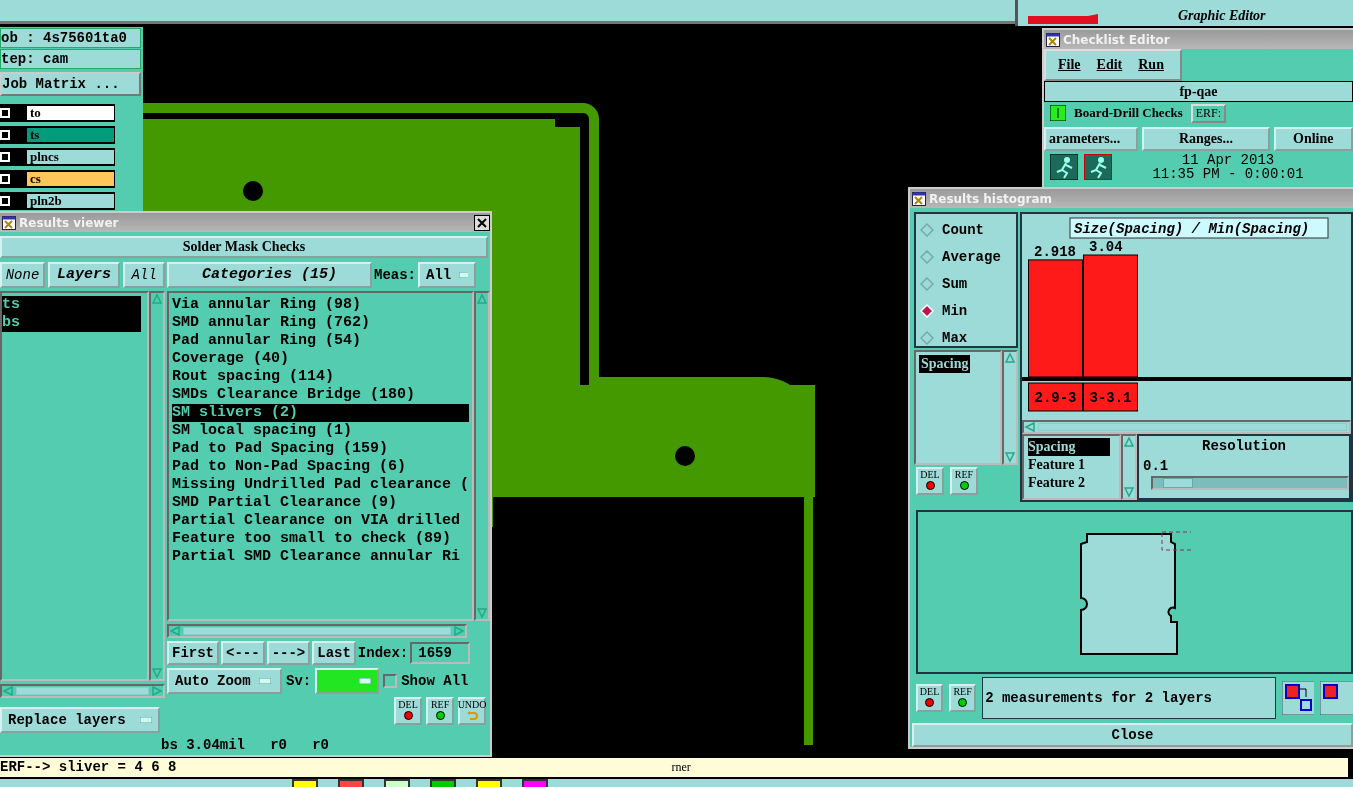 Image resolution: width=1353 pixels, height=787 pixels. What do you see at coordinates (945, 364) in the screenshot?
I see `attribute-item: Spacing` at bounding box center [945, 364].